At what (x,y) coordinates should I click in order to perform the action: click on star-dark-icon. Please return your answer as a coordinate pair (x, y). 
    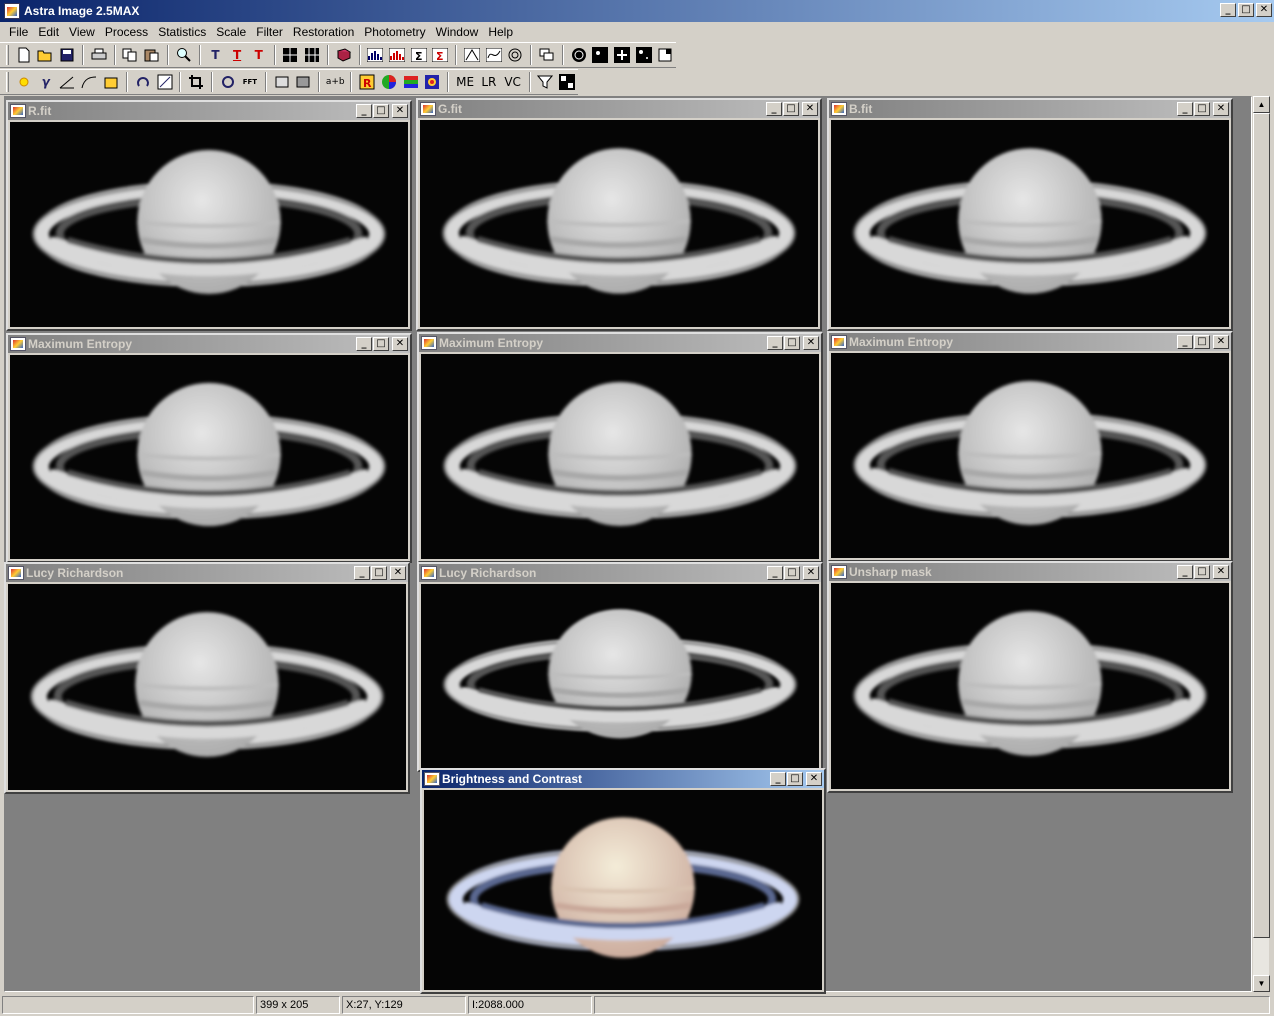
    Looking at the image, I should click on (600, 55).